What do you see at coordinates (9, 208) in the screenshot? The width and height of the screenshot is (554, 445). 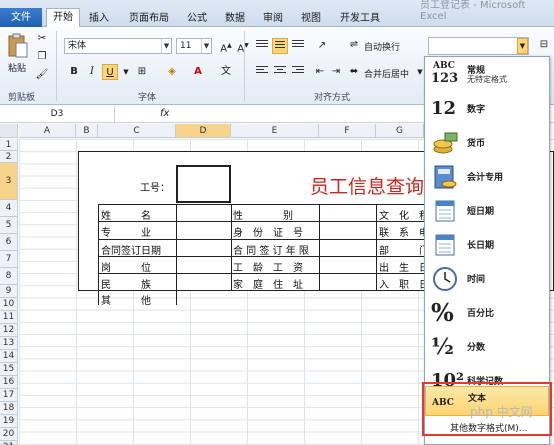 I see `row-header: 4` at bounding box center [9, 208].